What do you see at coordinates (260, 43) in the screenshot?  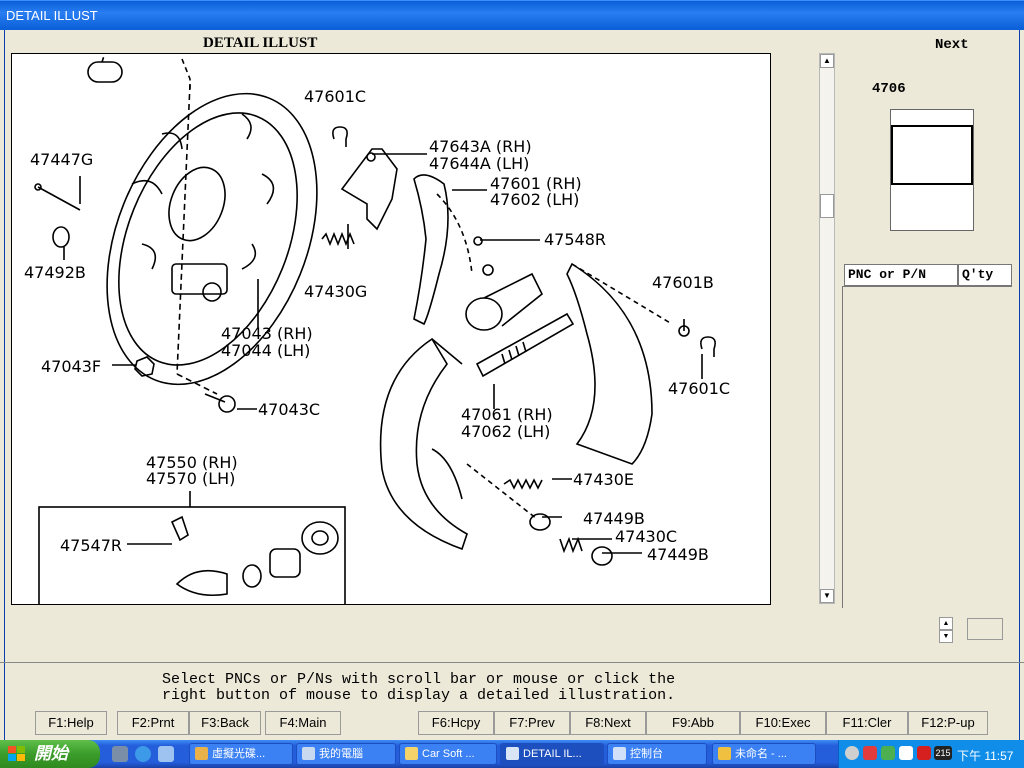 I see `illustration-heading: DETAIL ILLUST` at bounding box center [260, 43].